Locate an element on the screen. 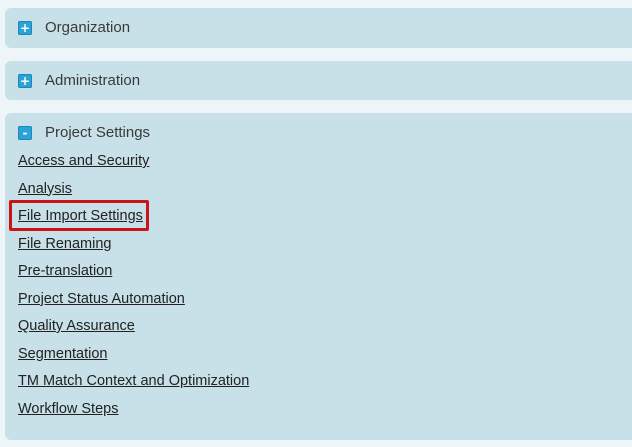 The width and height of the screenshot is (632, 447). list-item: File Renaming is located at coordinates (133, 250).